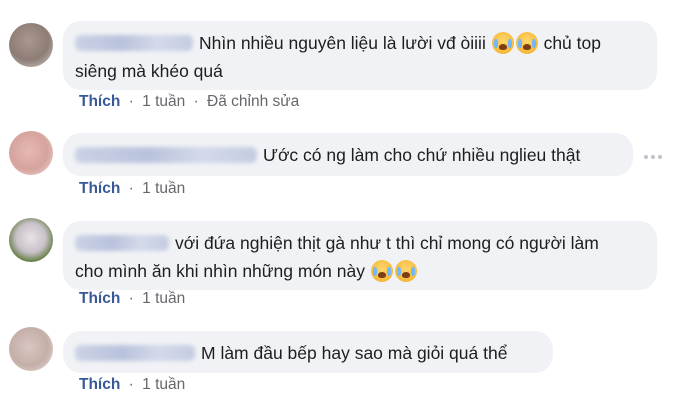  I want to click on comment-text-line1: Ước có ng làm cho chứ nhiều nglieu thật, so click(422, 155).